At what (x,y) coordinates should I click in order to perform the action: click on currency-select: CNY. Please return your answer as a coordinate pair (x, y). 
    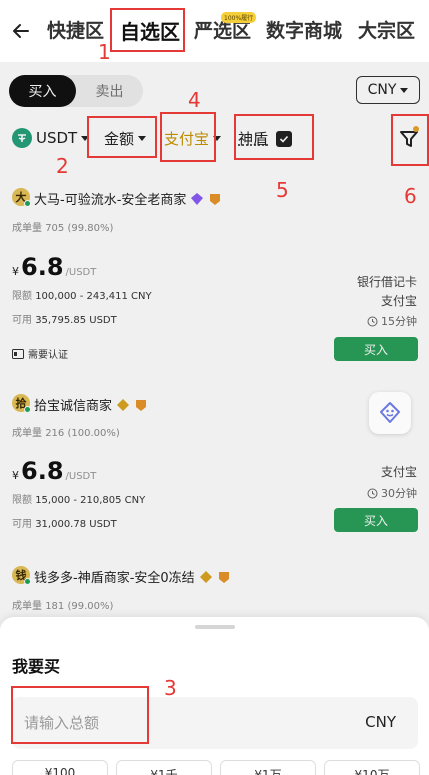
    Looking at the image, I should click on (388, 90).